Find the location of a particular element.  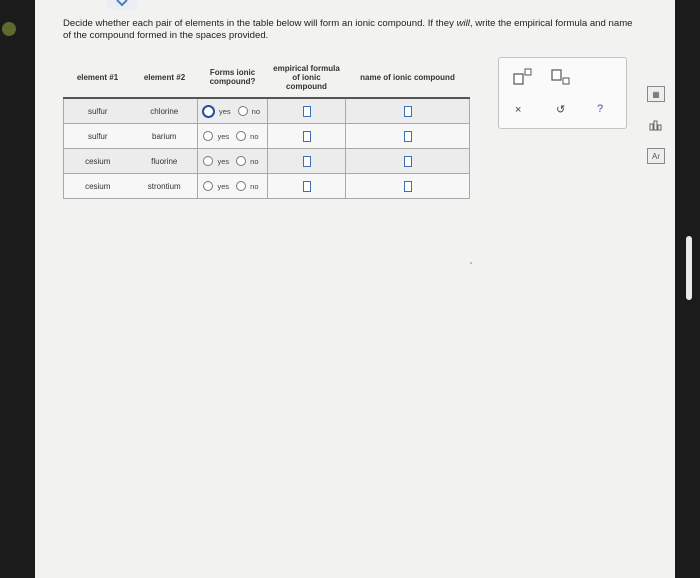

answer-tools-panel: × ↺ ? is located at coordinates (562, 93).